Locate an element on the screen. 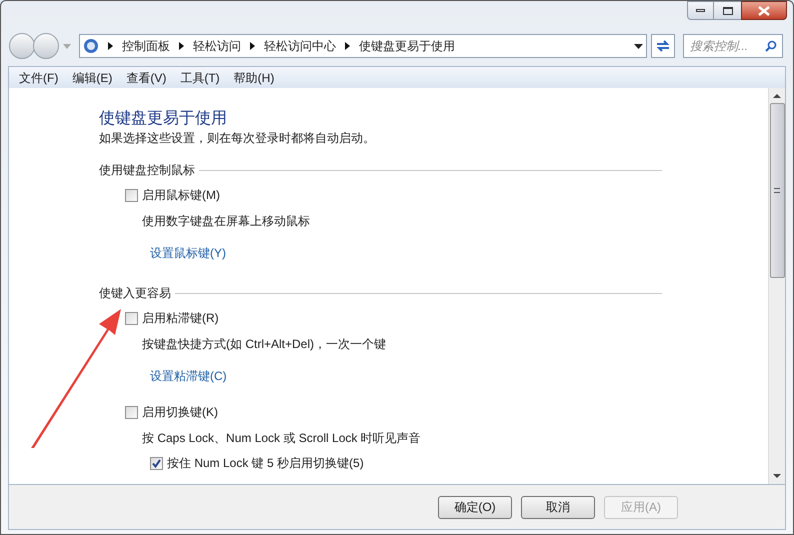 This screenshot has width=794, height=535. checkbox-label: 启用粘滞键(R) is located at coordinates (180, 318).